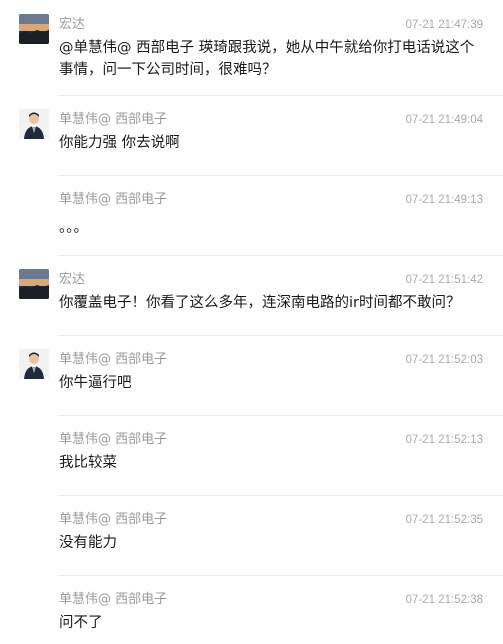 This screenshot has width=503, height=644. I want to click on message-text: 你牛逼行吧, so click(95, 383).